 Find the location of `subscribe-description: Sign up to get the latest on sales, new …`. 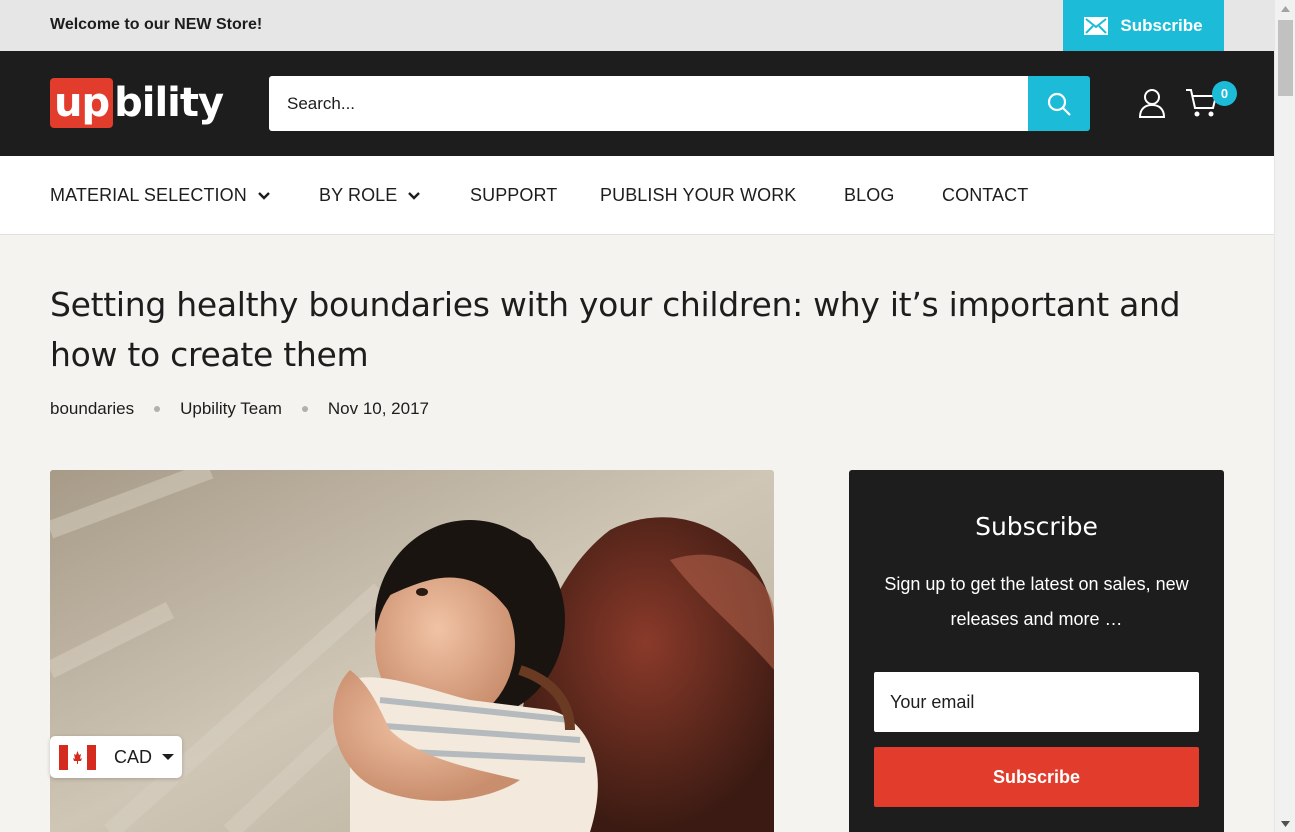

subscribe-description: Sign up to get the latest on sales, new … is located at coordinates (1036, 601).